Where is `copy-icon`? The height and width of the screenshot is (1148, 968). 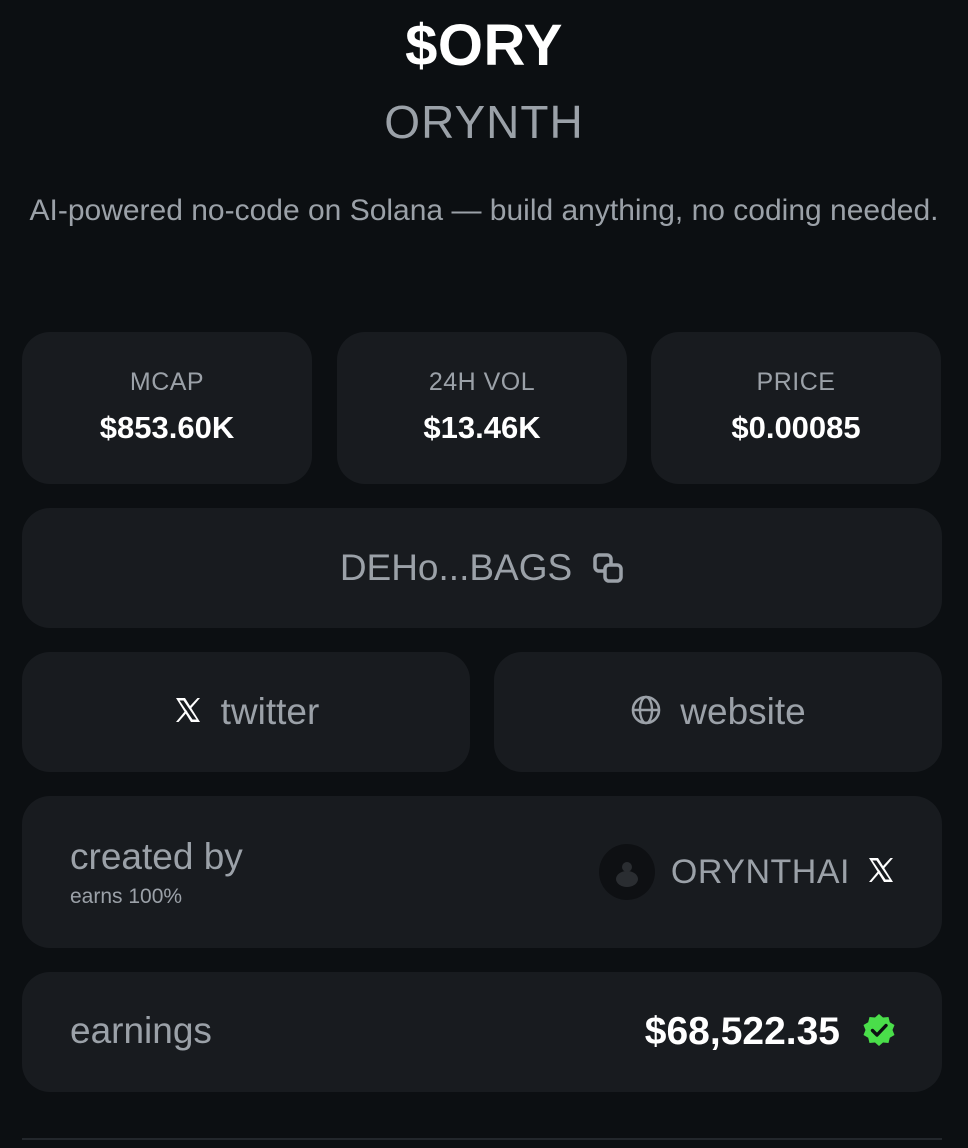 copy-icon is located at coordinates (608, 568).